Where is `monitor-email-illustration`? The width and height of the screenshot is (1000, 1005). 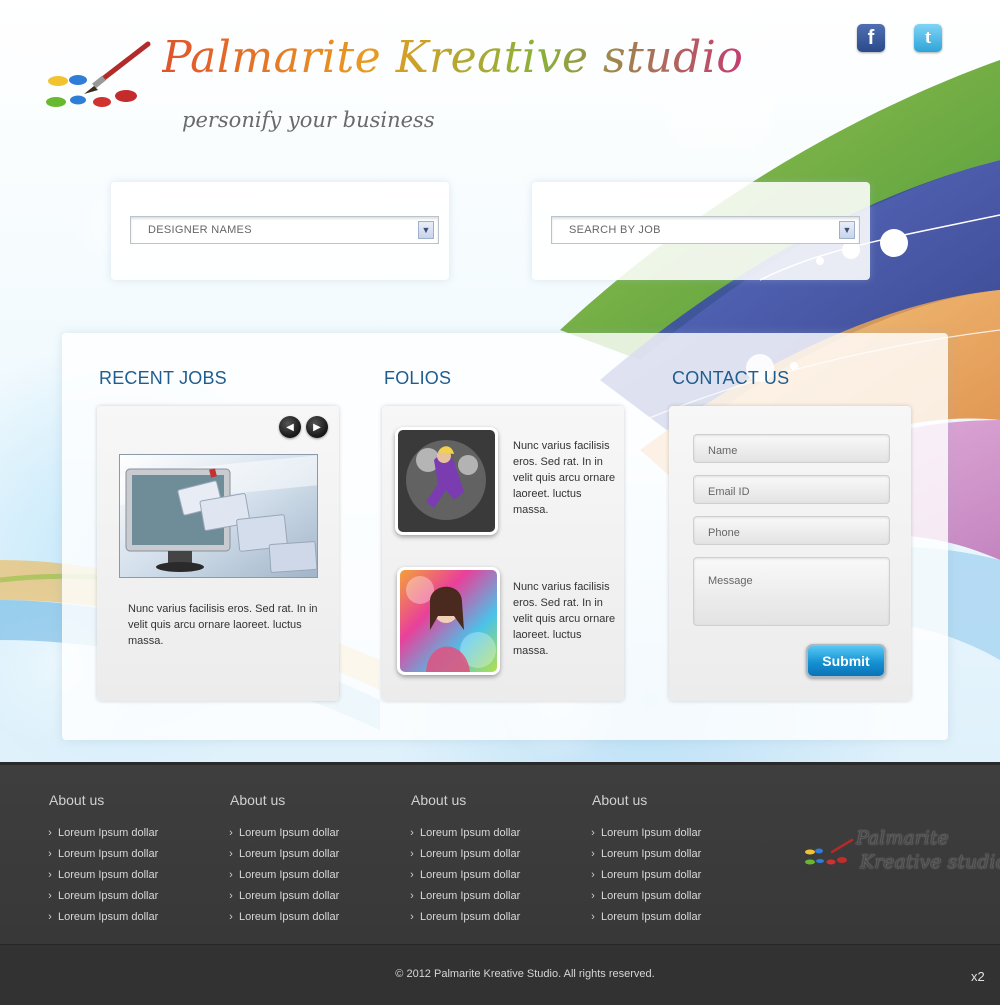
monitor-email-illustration is located at coordinates (218, 516).